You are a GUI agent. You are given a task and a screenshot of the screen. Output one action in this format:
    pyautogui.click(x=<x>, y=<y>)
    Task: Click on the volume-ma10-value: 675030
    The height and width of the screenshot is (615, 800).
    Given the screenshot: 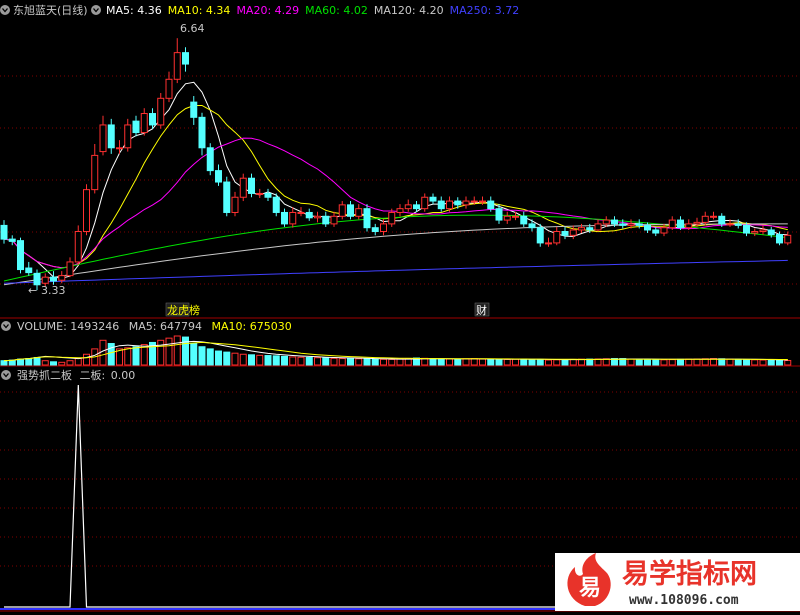 What is the action you would take?
    pyautogui.click(x=271, y=326)
    